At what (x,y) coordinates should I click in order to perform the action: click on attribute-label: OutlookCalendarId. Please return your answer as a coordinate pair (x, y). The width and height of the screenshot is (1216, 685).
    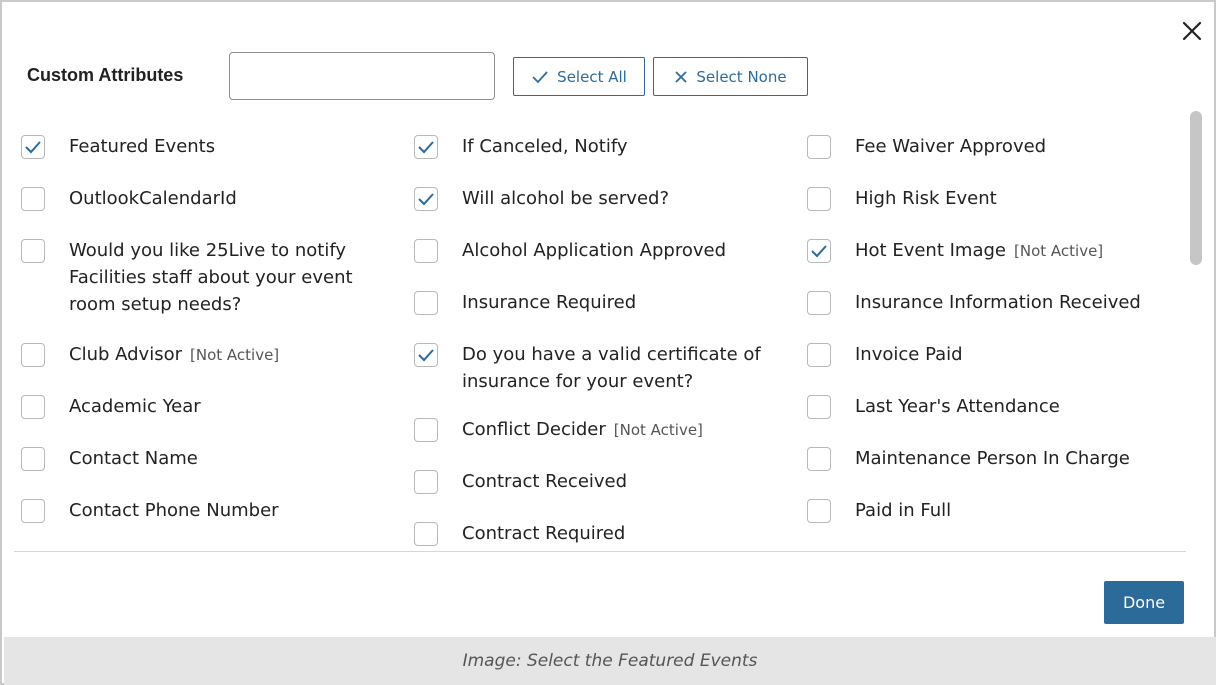
    Looking at the image, I should click on (153, 198).